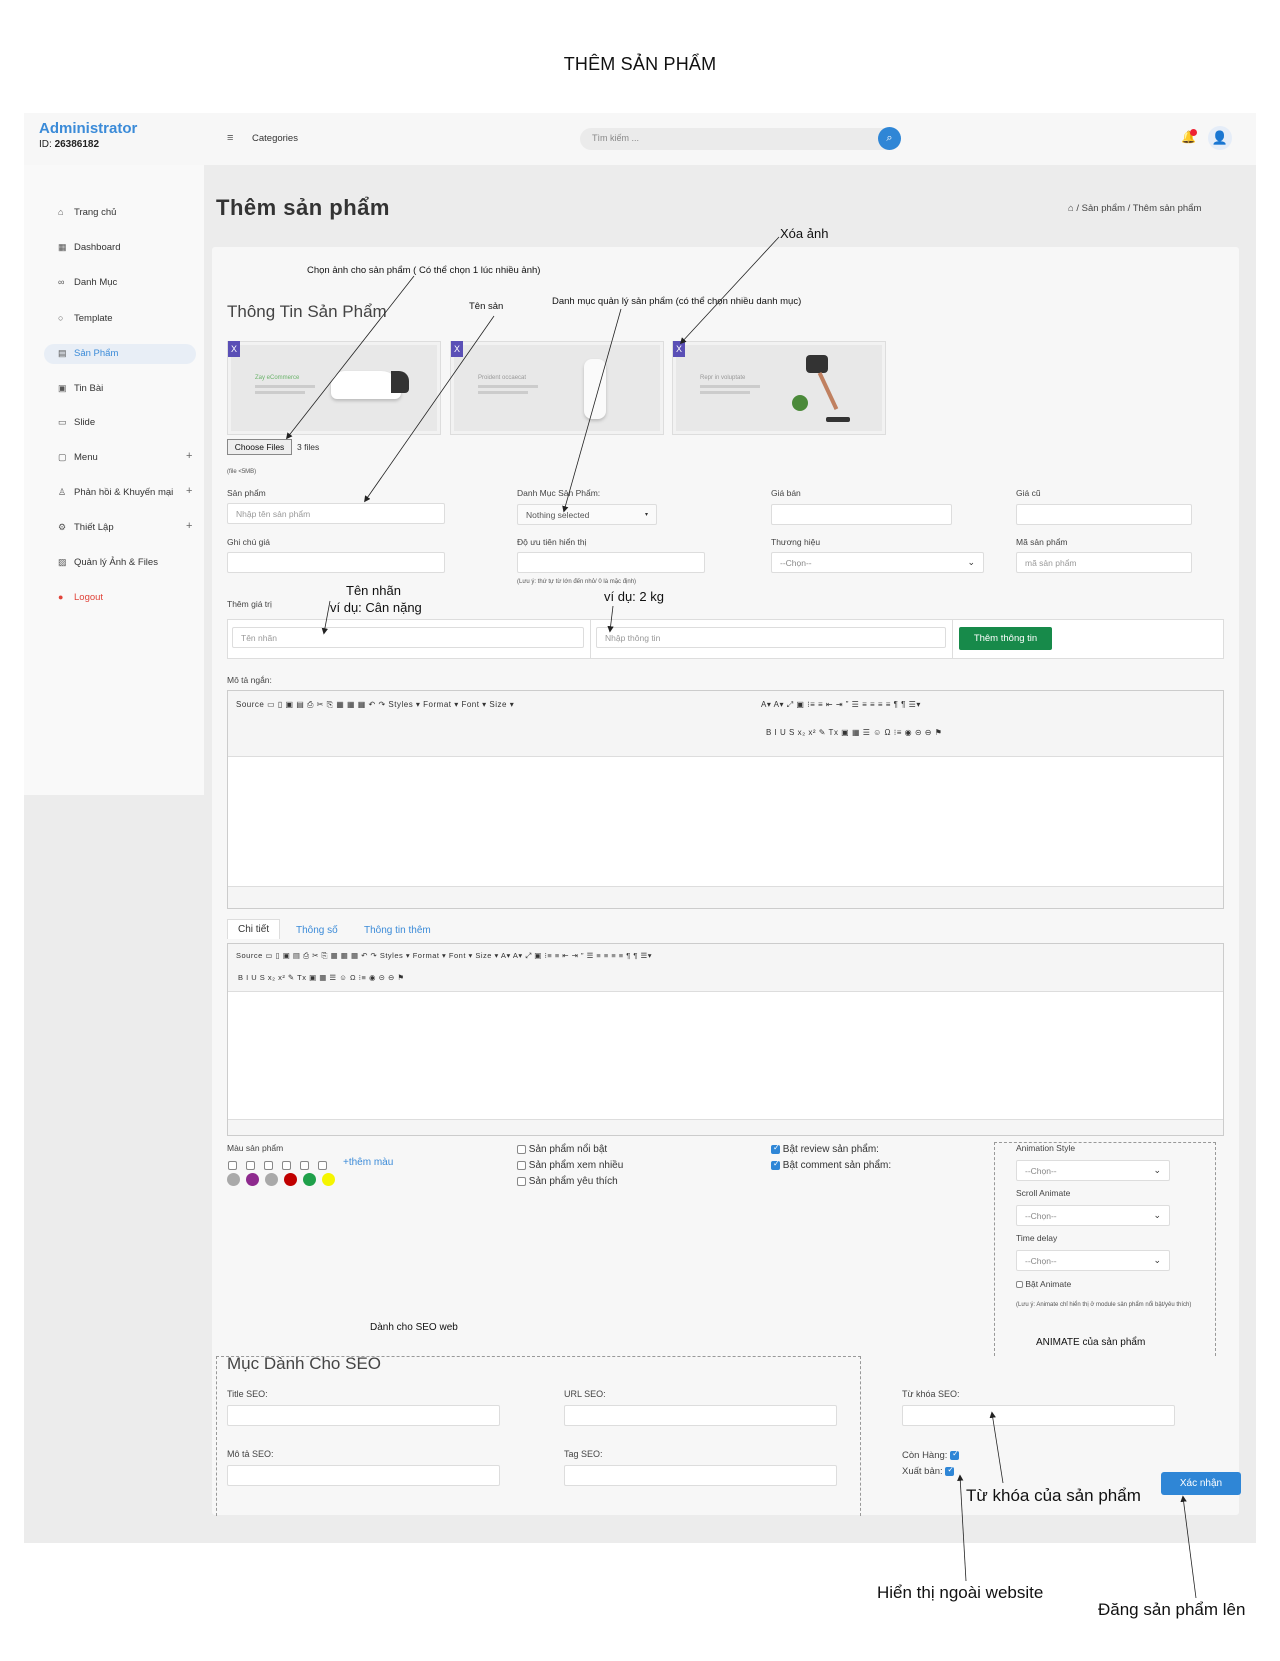  I want to click on title-seo-input, so click(363, 1415).